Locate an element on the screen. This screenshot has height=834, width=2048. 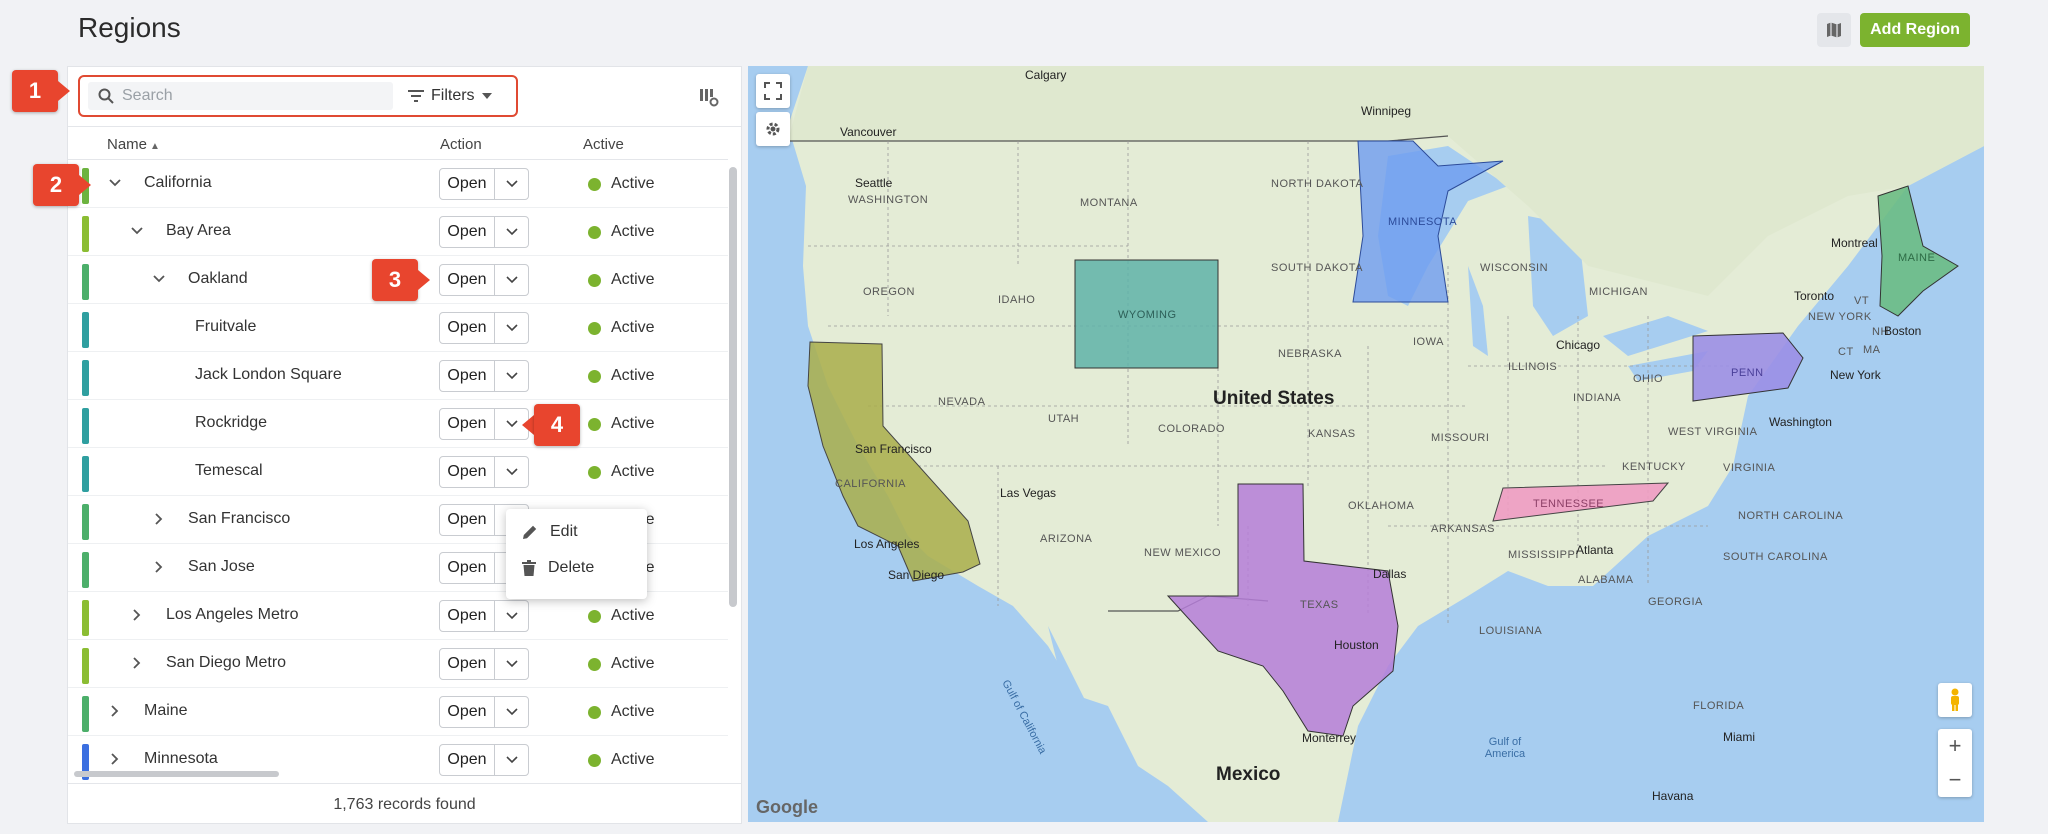
map-settings-button is located at coordinates (773, 129).